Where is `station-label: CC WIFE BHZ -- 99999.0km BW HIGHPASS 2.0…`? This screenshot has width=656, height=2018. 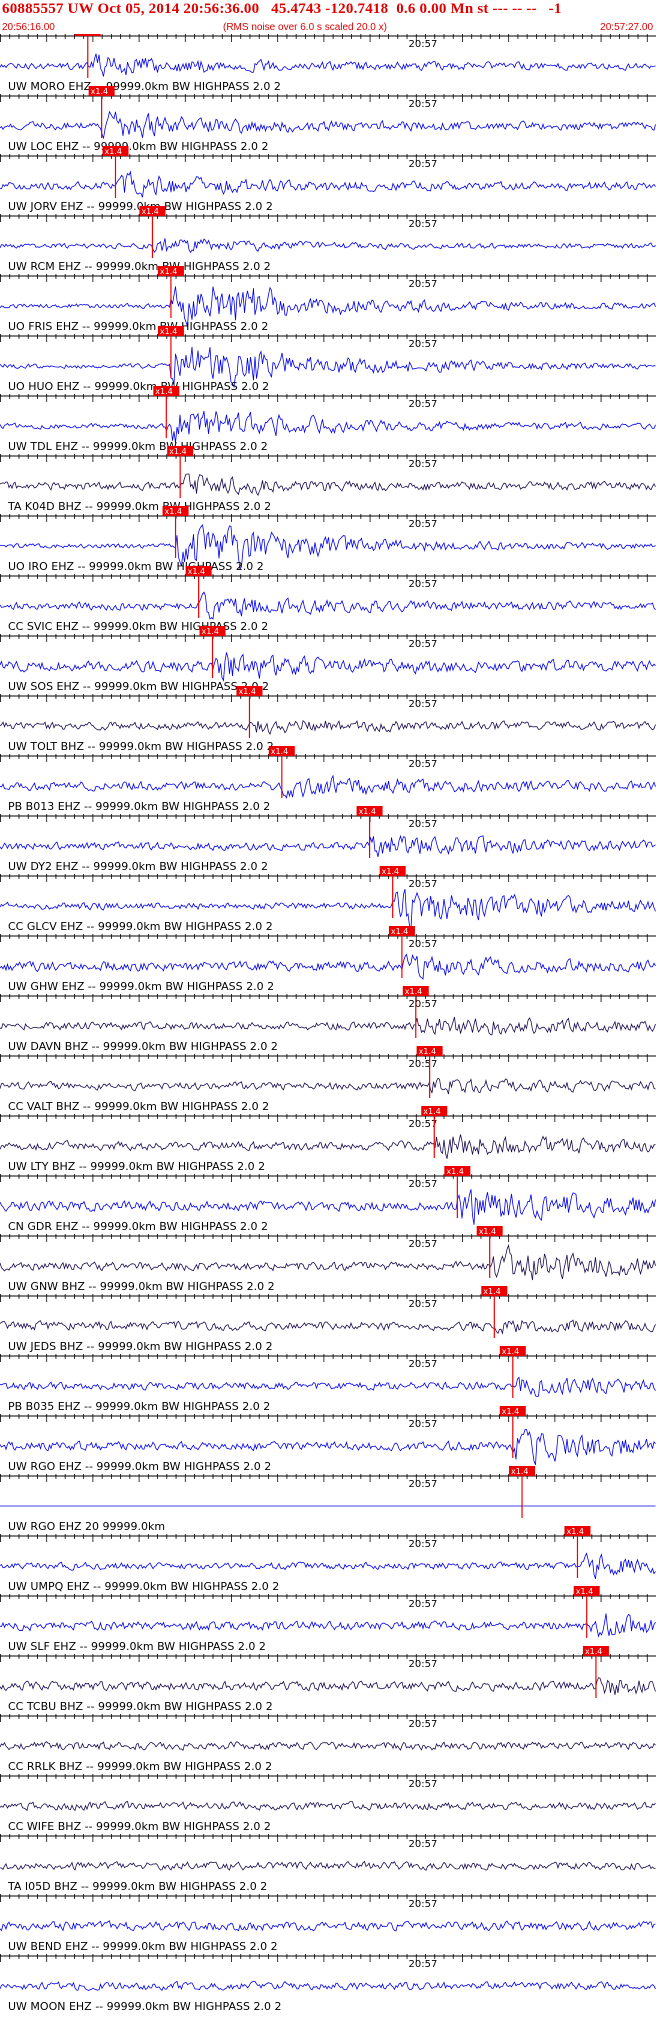
station-label: CC WIFE BHZ -- 99999.0km BW HIGHPASS 2.0… is located at coordinates (139, 1826).